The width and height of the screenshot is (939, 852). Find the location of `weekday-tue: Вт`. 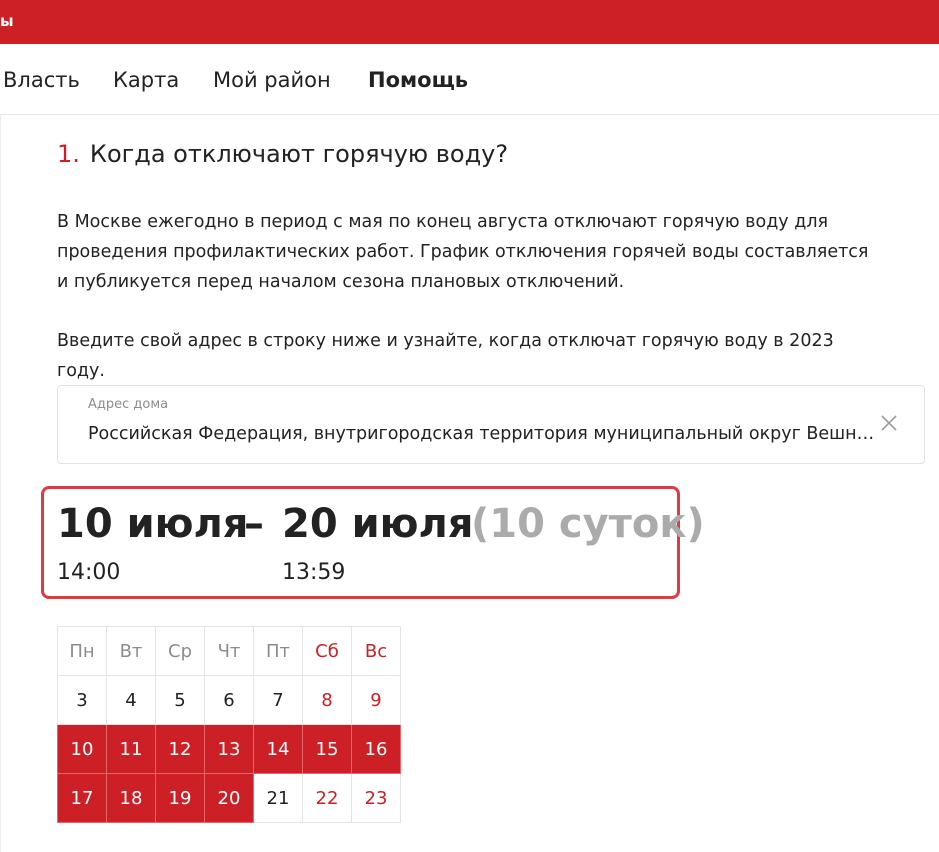

weekday-tue: Вт is located at coordinates (131, 651).